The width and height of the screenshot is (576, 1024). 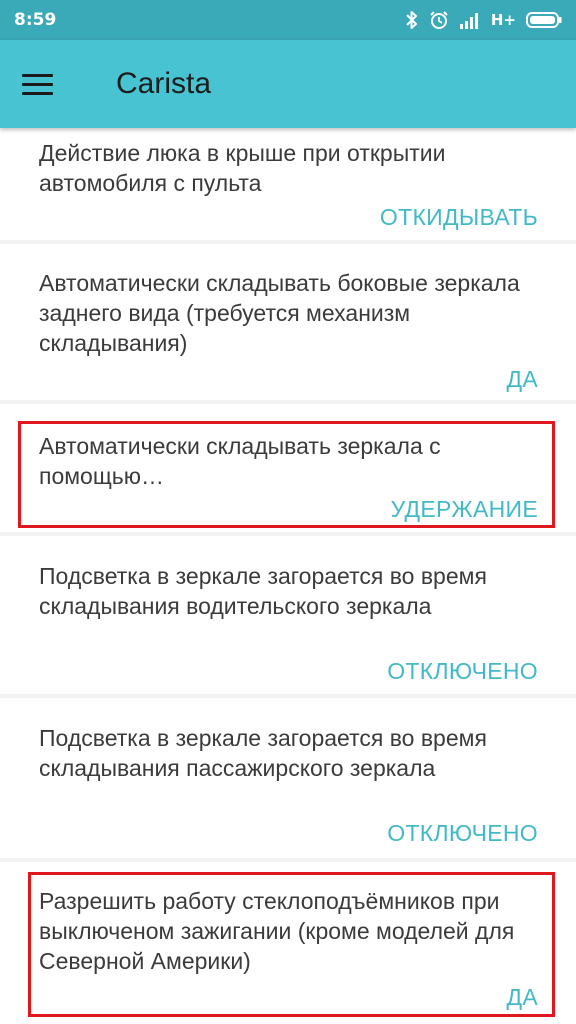 What do you see at coordinates (288, 20) in the screenshot?
I see `status-bar: 8:59 H+` at bounding box center [288, 20].